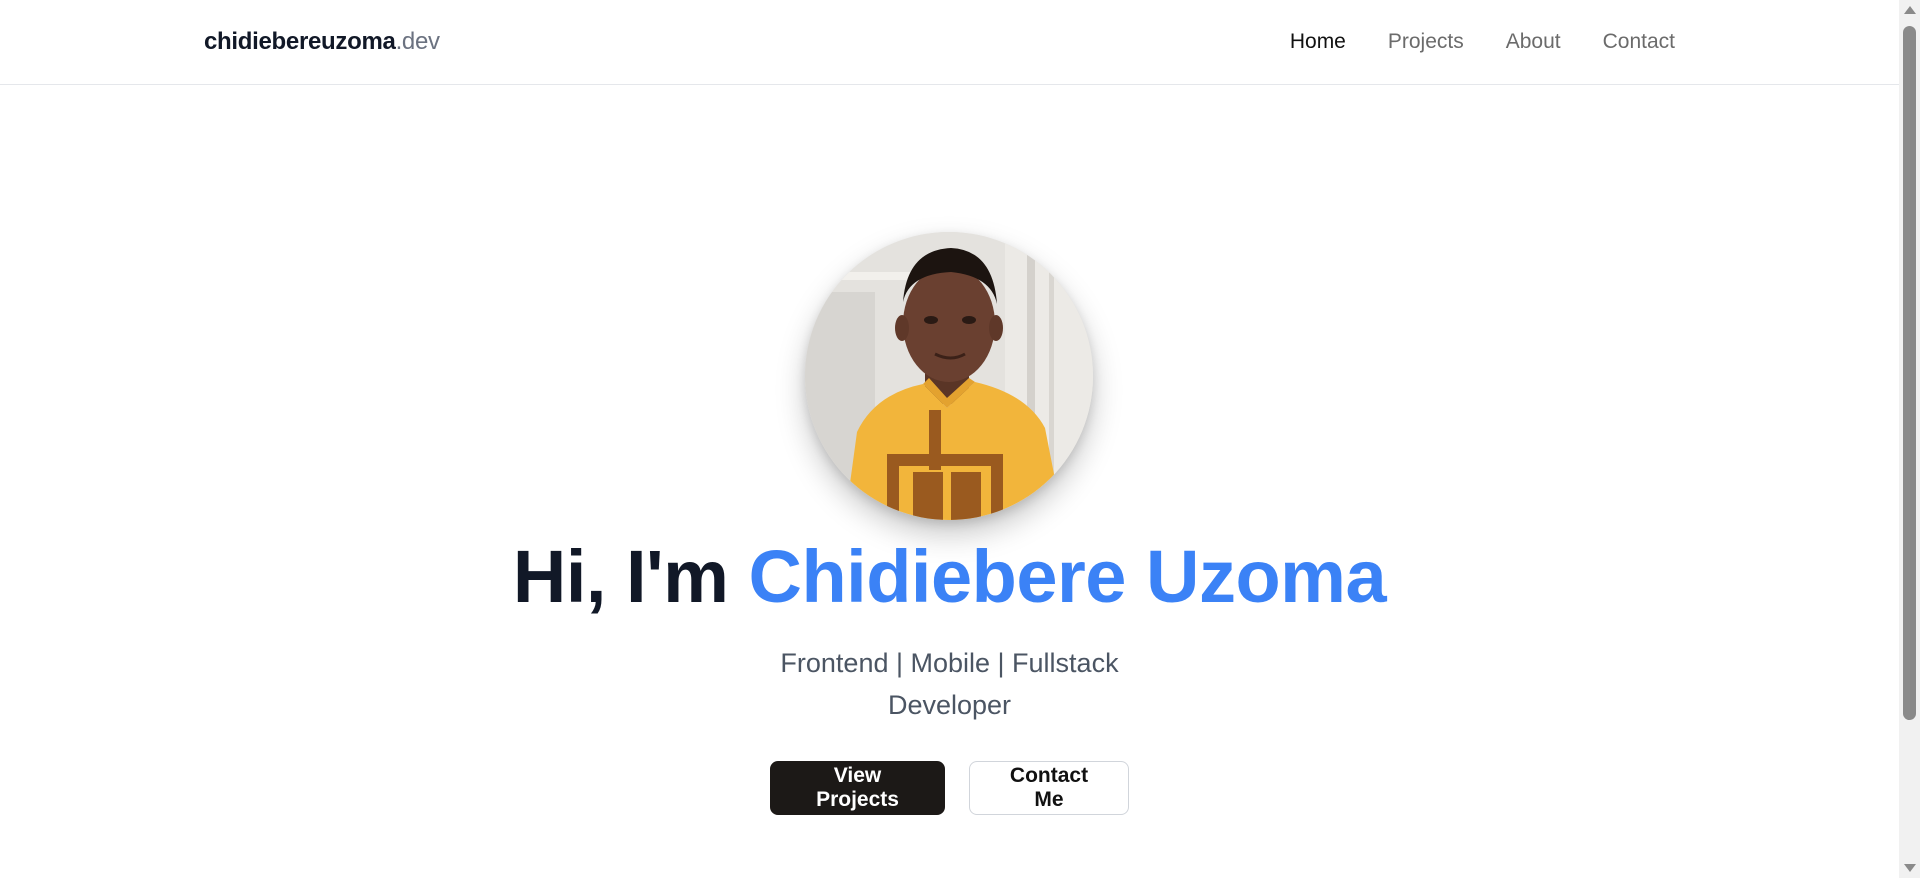  Describe the element at coordinates (1639, 42) in the screenshot. I see `nav-link-contact: Contact` at that location.